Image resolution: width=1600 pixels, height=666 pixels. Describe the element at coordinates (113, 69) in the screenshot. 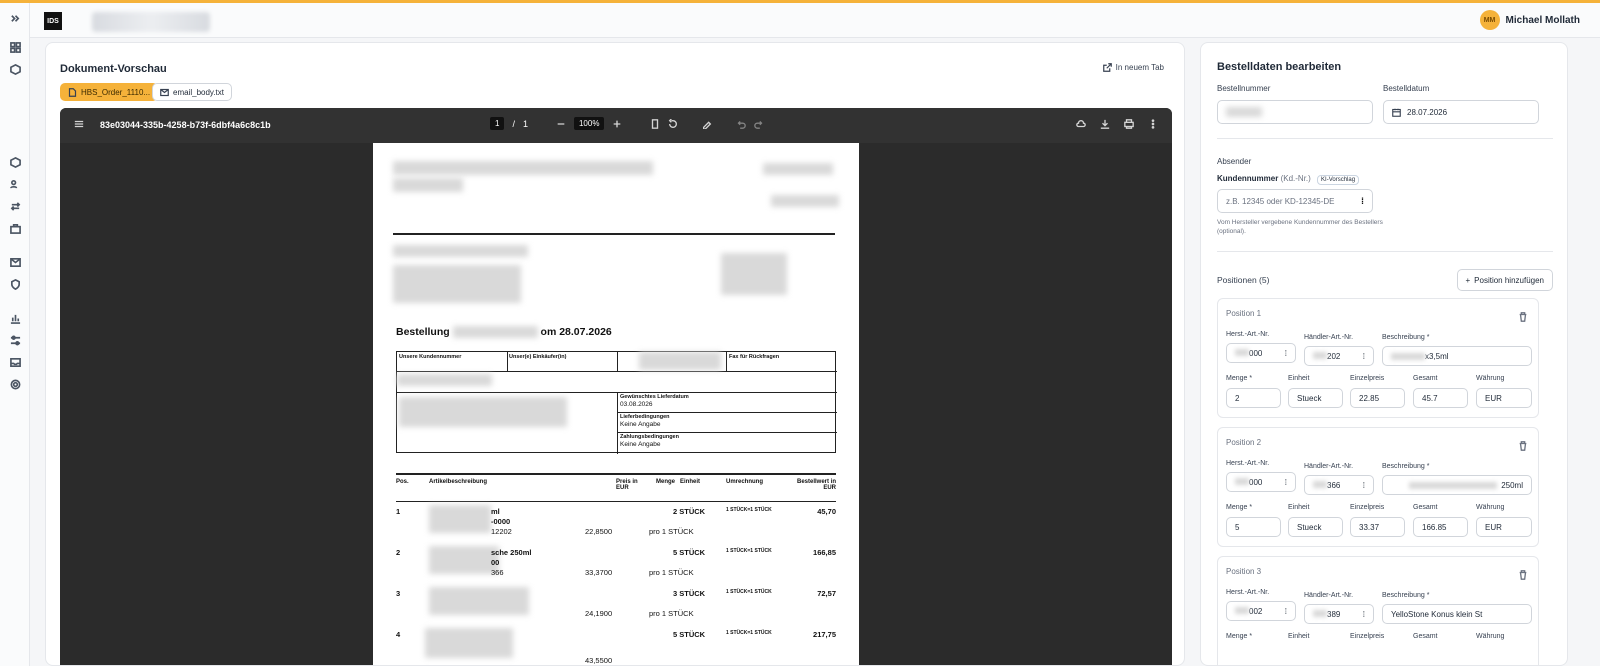

I see `preview-title: Dokument-Vorschau` at that location.